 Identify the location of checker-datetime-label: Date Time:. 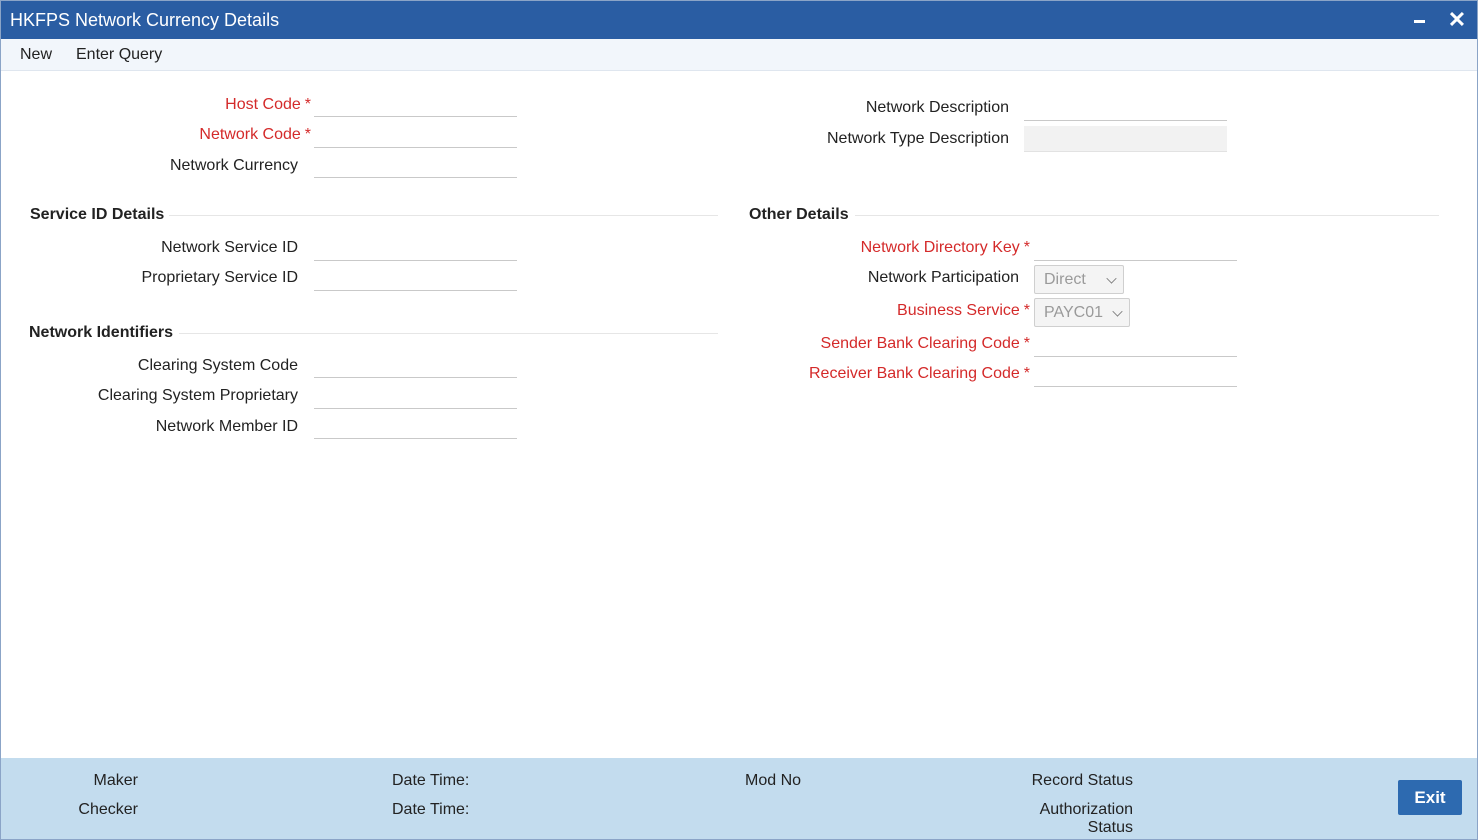
(431, 809).